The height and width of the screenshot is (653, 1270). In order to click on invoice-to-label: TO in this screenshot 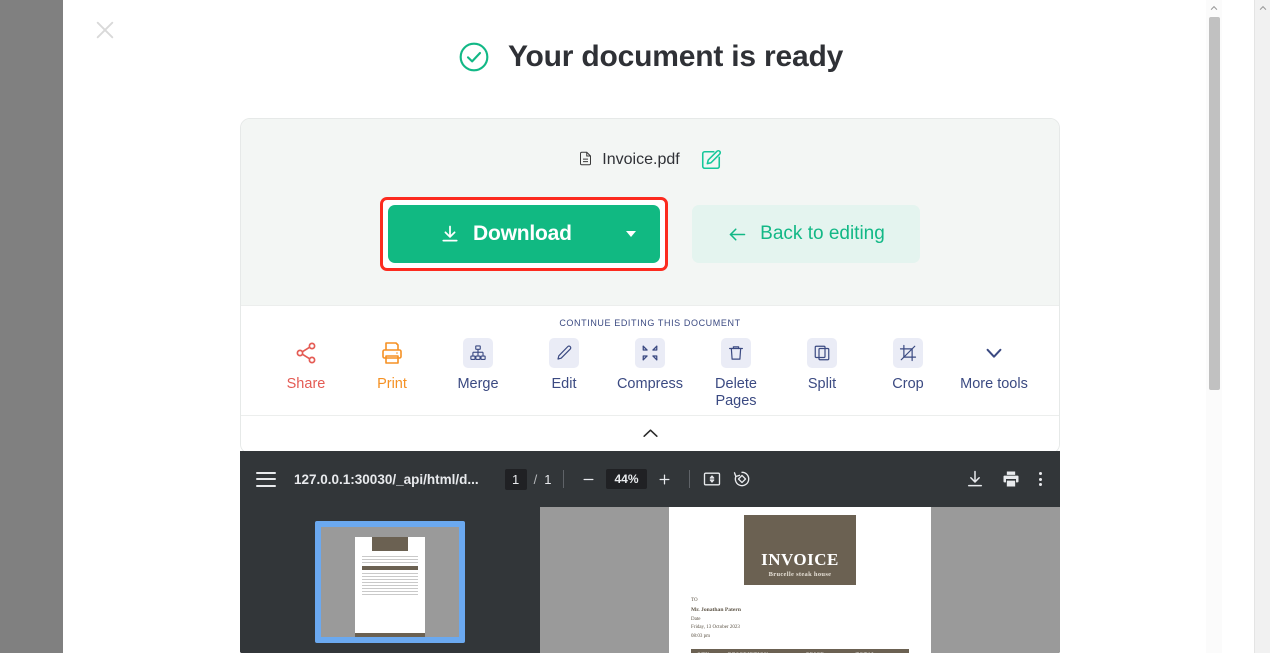, I will do `click(694, 600)`.